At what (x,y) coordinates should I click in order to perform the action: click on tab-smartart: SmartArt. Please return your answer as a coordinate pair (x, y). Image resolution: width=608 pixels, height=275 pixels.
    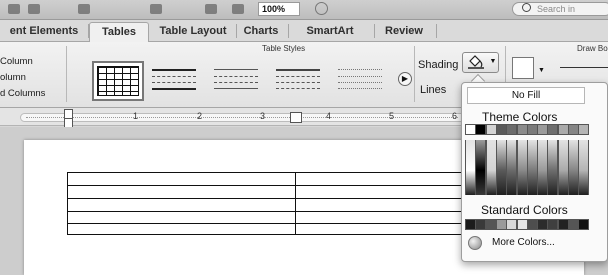
    Looking at the image, I should click on (330, 31).